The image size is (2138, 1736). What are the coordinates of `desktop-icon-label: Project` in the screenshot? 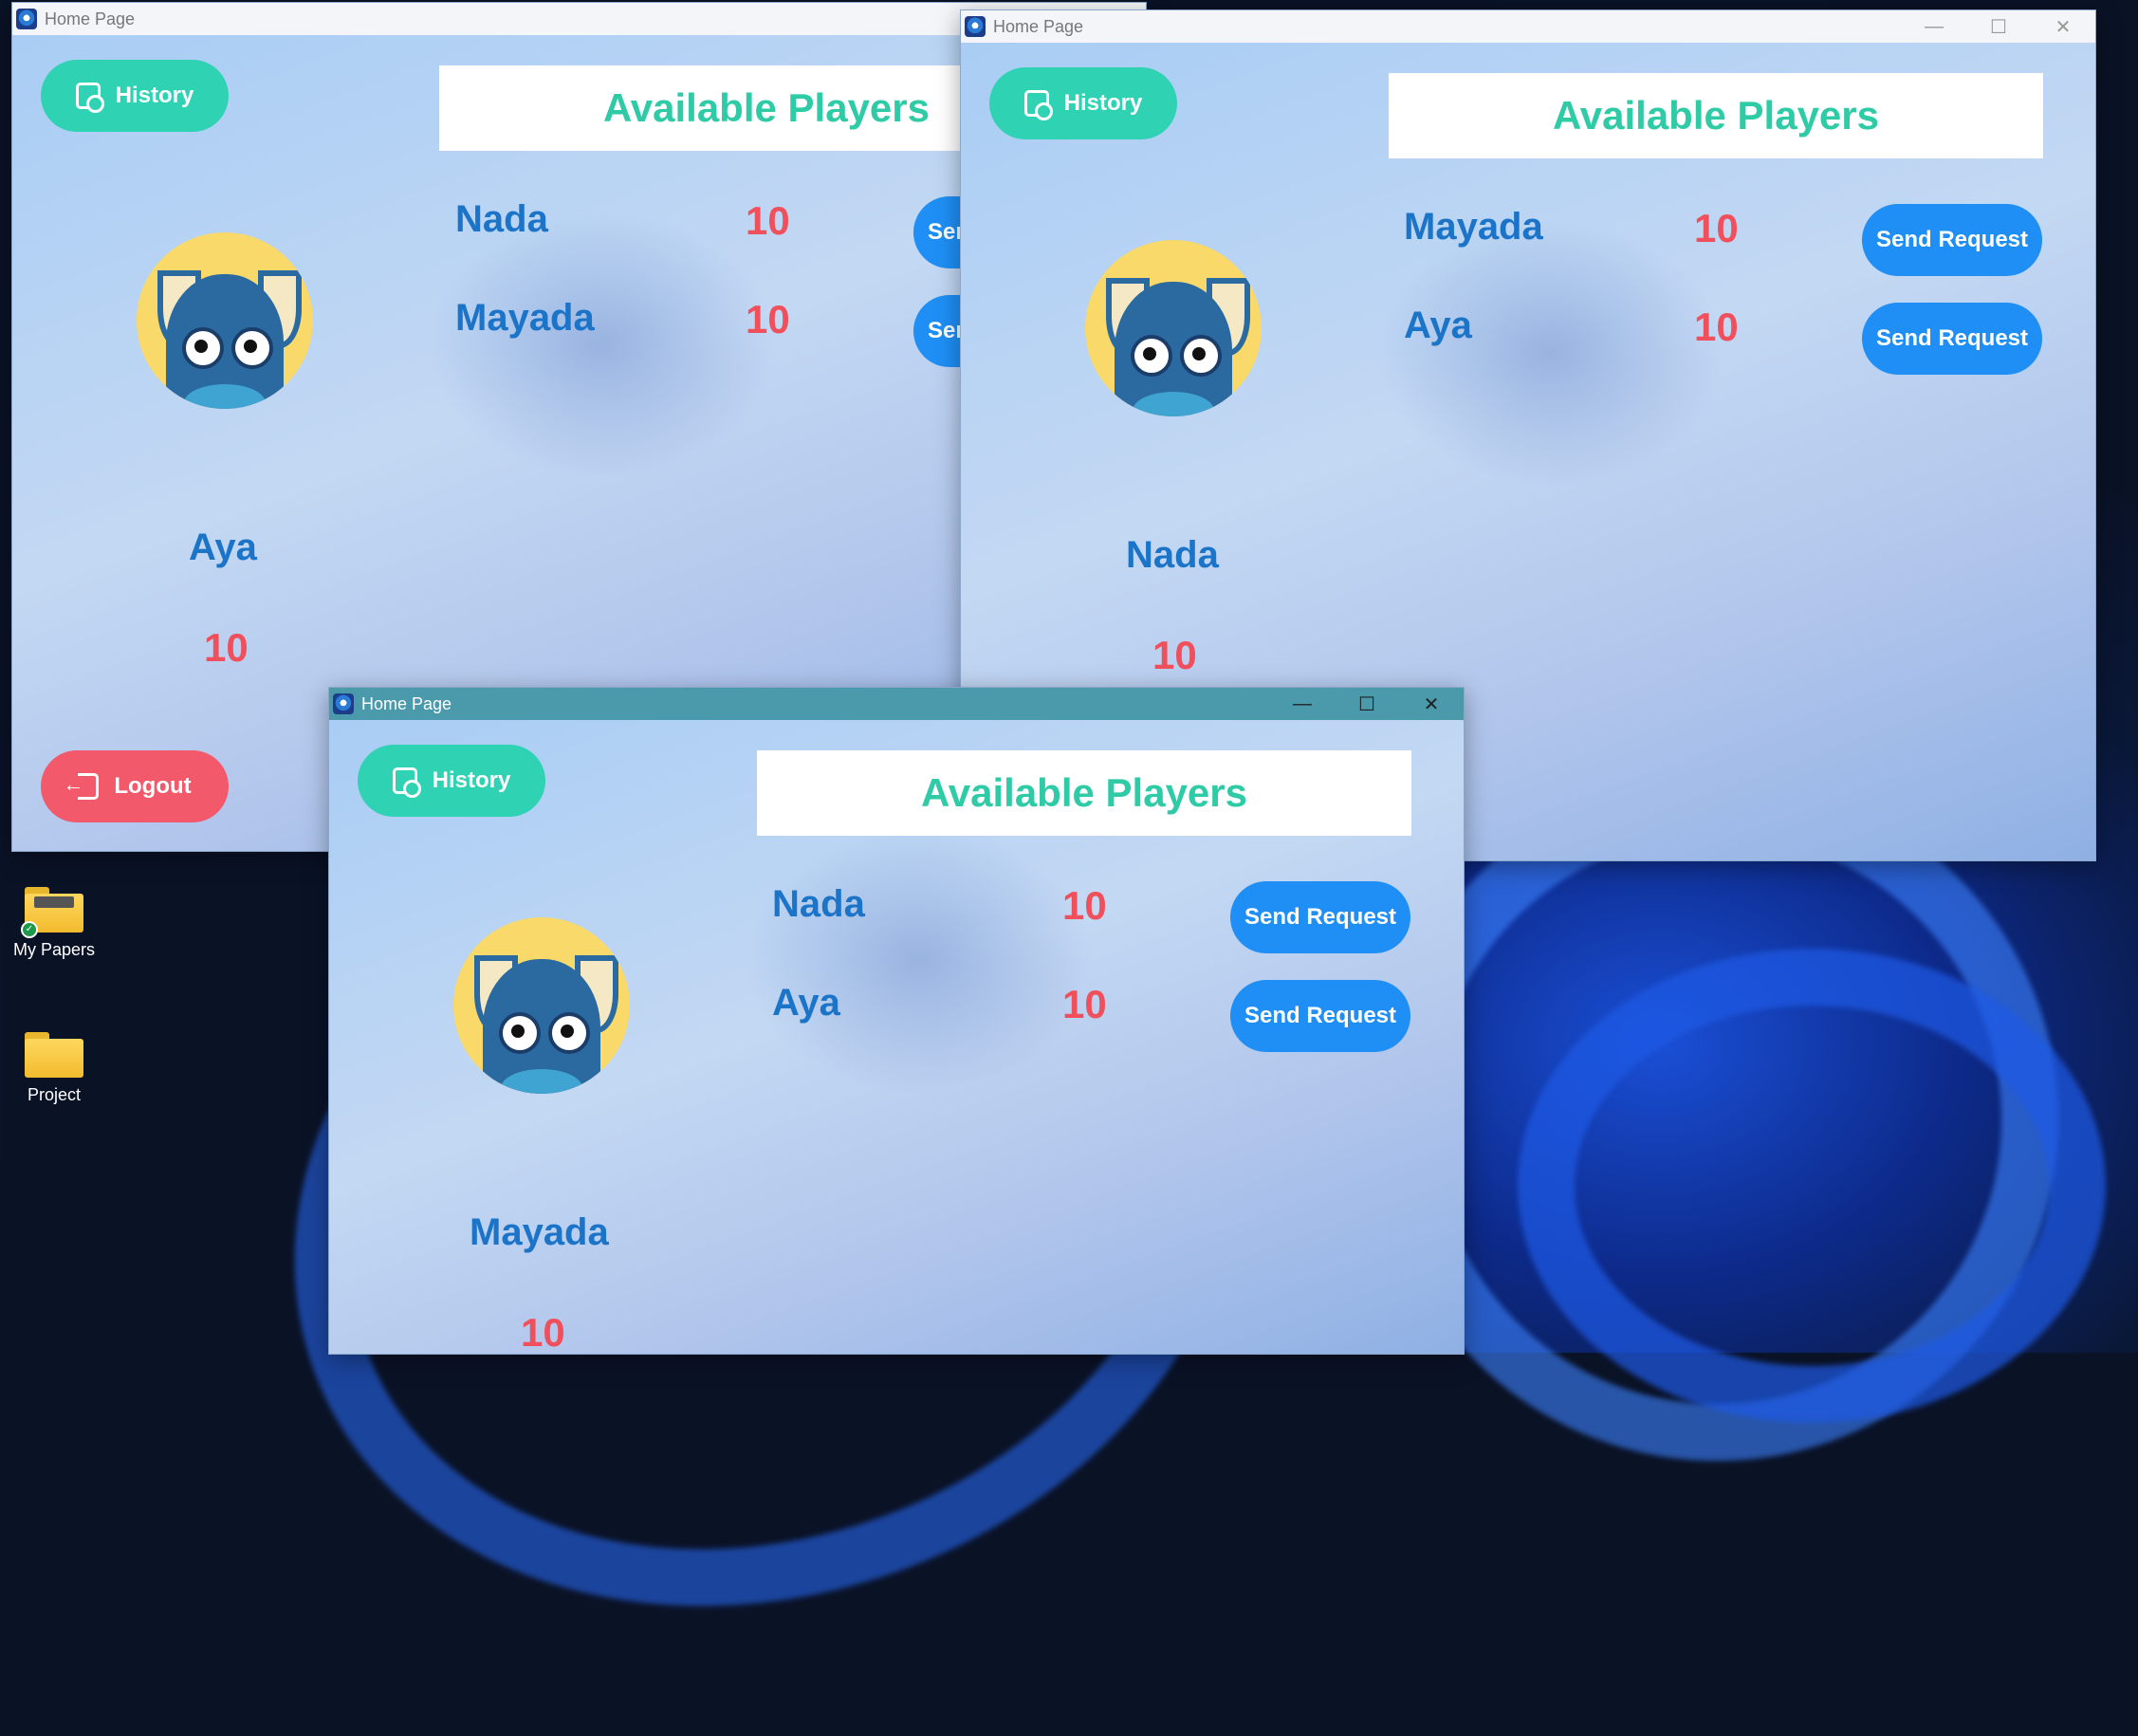 It's located at (54, 1094).